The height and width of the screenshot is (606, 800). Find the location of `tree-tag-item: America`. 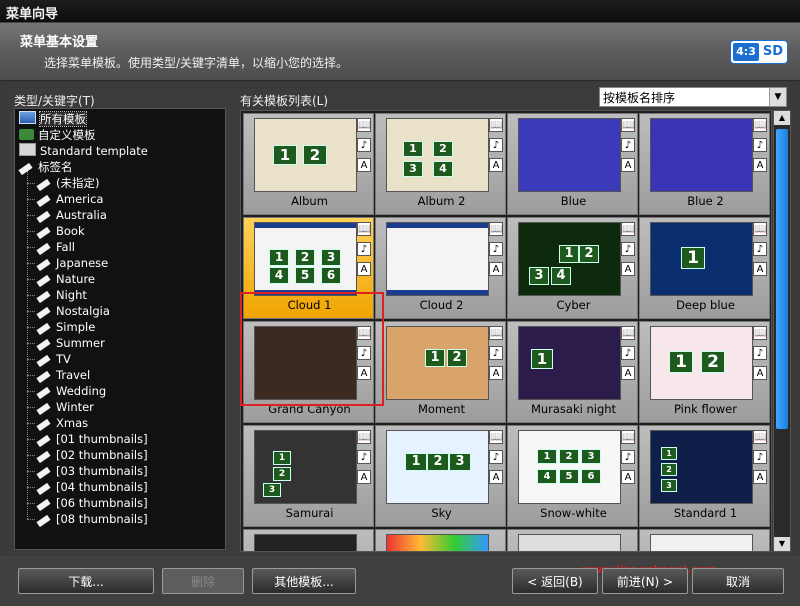

tree-tag-item: America is located at coordinates (70, 199).